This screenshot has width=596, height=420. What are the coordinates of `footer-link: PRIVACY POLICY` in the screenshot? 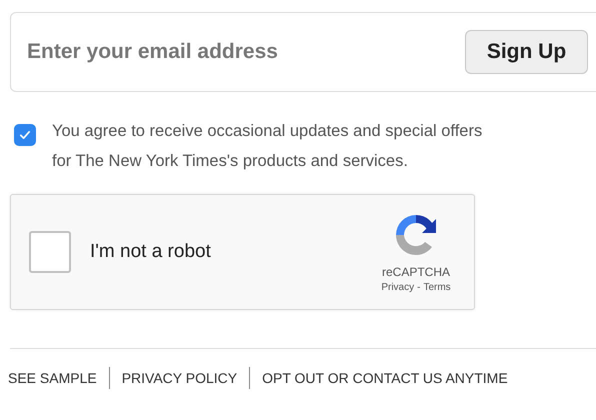 It's located at (180, 378).